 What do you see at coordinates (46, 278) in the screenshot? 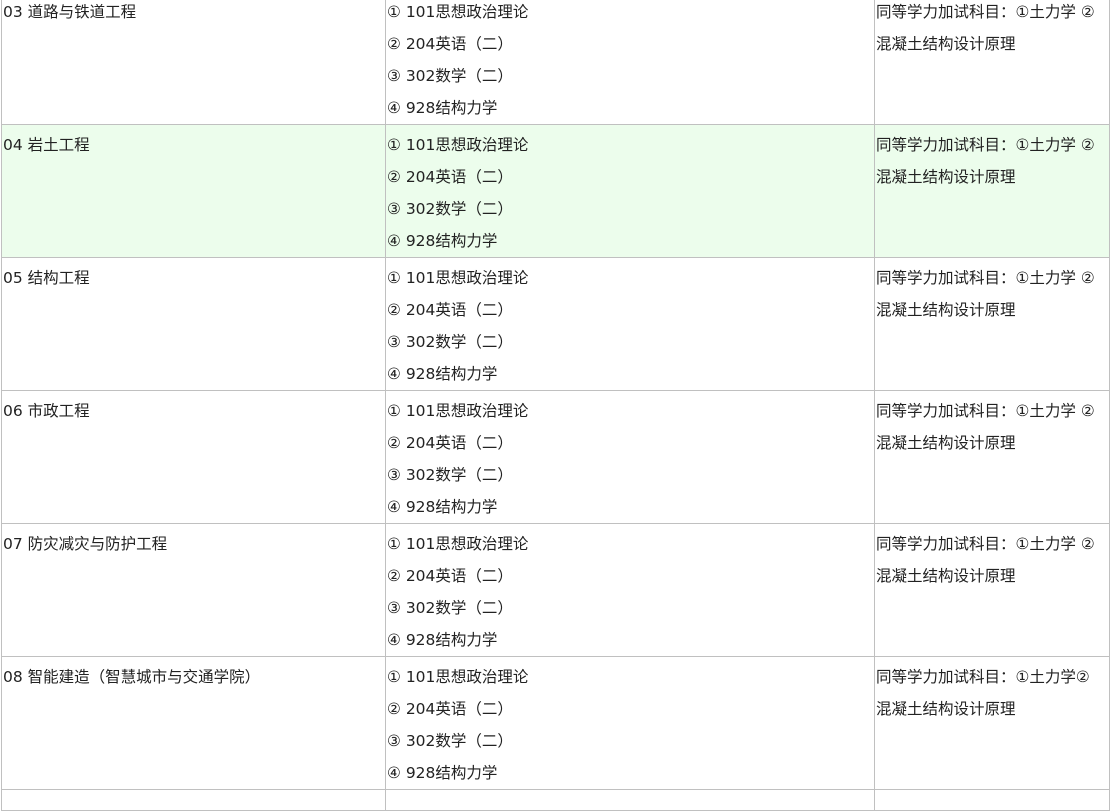
I see `direction-label: 05 结构工程` at bounding box center [46, 278].